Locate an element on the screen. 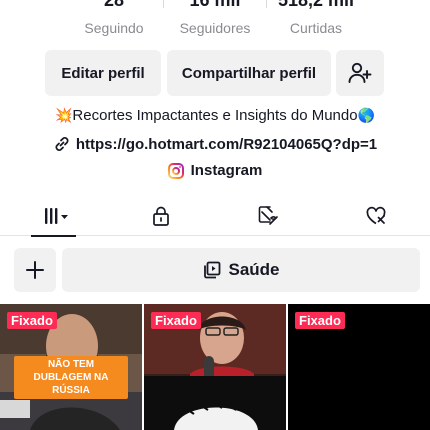  tab-videos is located at coordinates (53, 216).